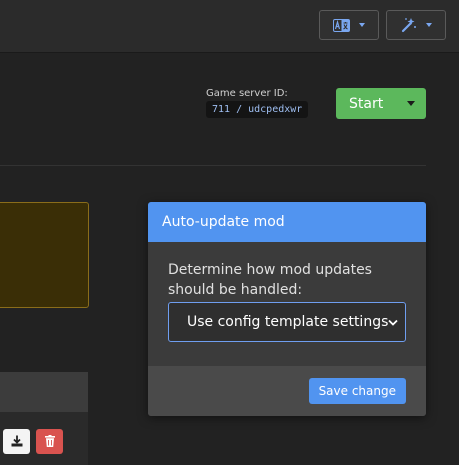  I want to click on trash-icon, so click(49, 441).